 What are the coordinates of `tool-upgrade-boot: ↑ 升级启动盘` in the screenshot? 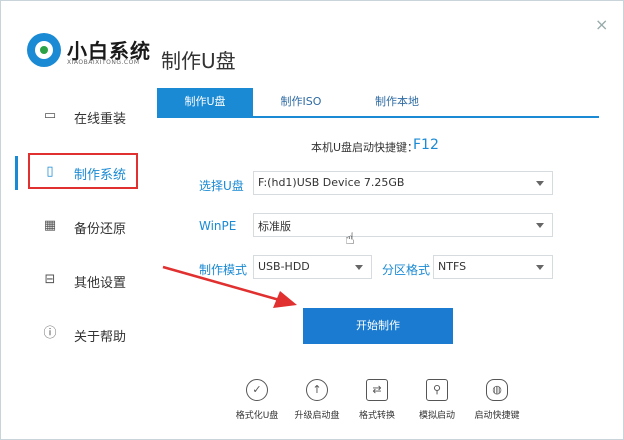 It's located at (317, 400).